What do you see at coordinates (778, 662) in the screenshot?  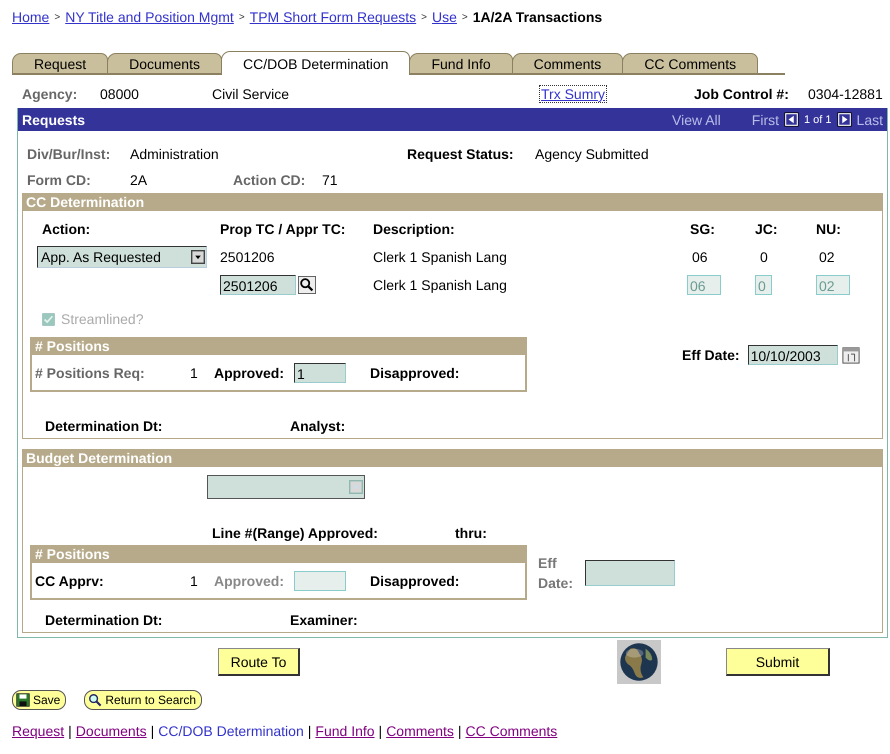 I see `submit-button: Submit` at bounding box center [778, 662].